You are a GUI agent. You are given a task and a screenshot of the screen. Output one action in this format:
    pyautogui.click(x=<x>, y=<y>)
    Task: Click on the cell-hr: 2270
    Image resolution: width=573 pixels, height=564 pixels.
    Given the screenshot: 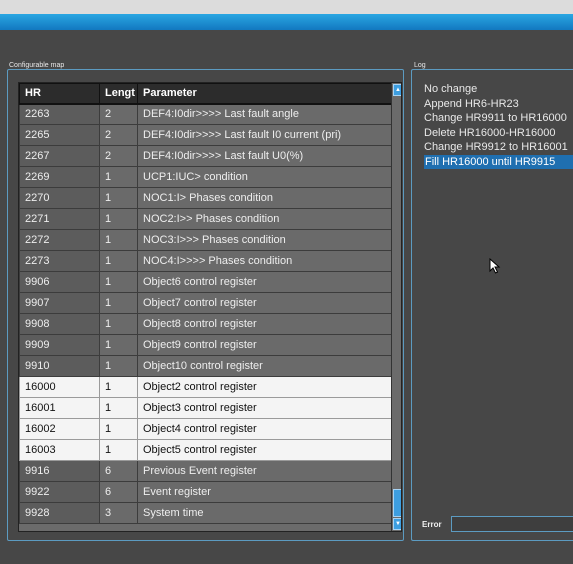 What is the action you would take?
    pyautogui.click(x=59, y=198)
    